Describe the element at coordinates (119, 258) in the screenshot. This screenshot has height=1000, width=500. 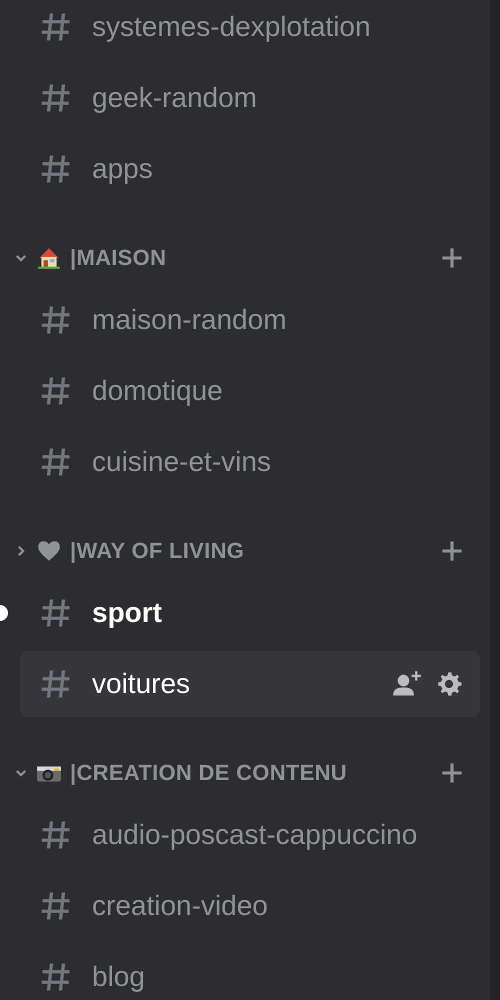
I see `category-name: |MAISON` at that location.